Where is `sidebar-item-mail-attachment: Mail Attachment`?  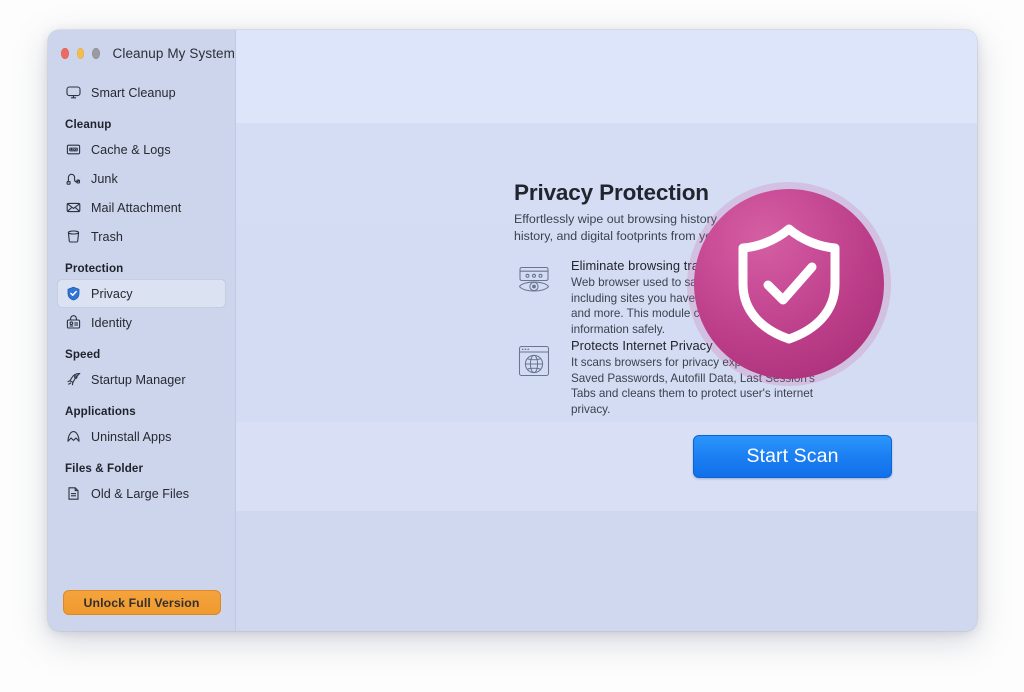
sidebar-item-mail-attachment: Mail Attachment is located at coordinates (141, 207).